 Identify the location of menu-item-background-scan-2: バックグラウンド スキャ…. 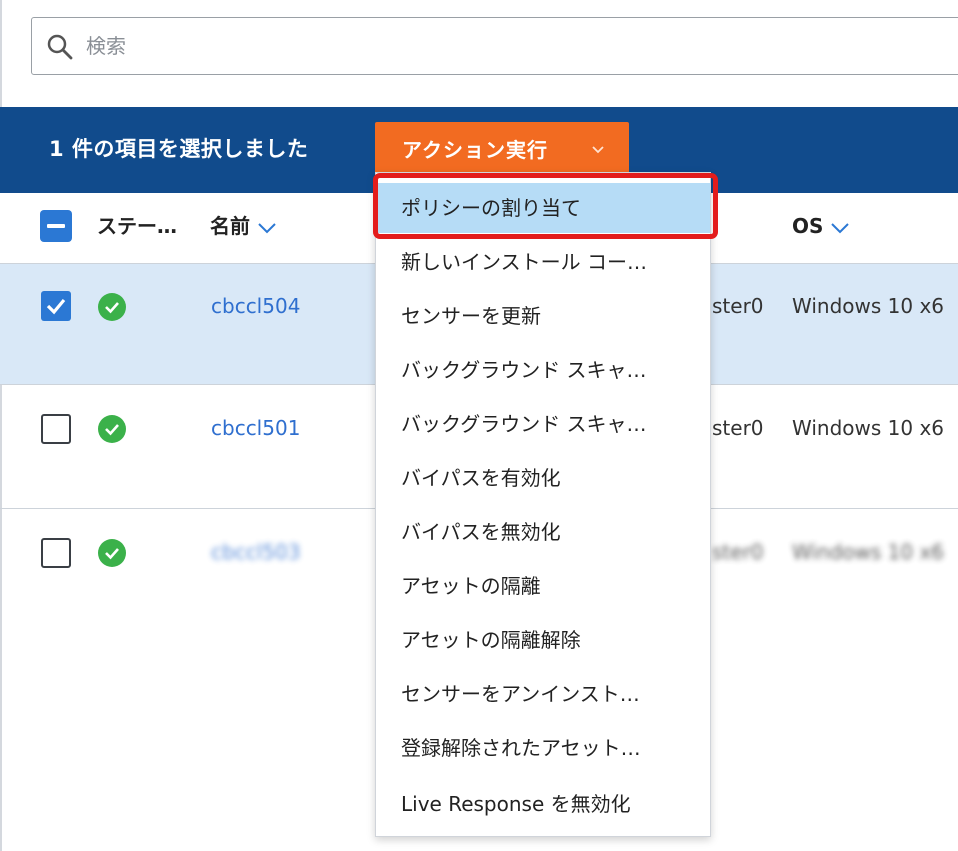
(543, 424).